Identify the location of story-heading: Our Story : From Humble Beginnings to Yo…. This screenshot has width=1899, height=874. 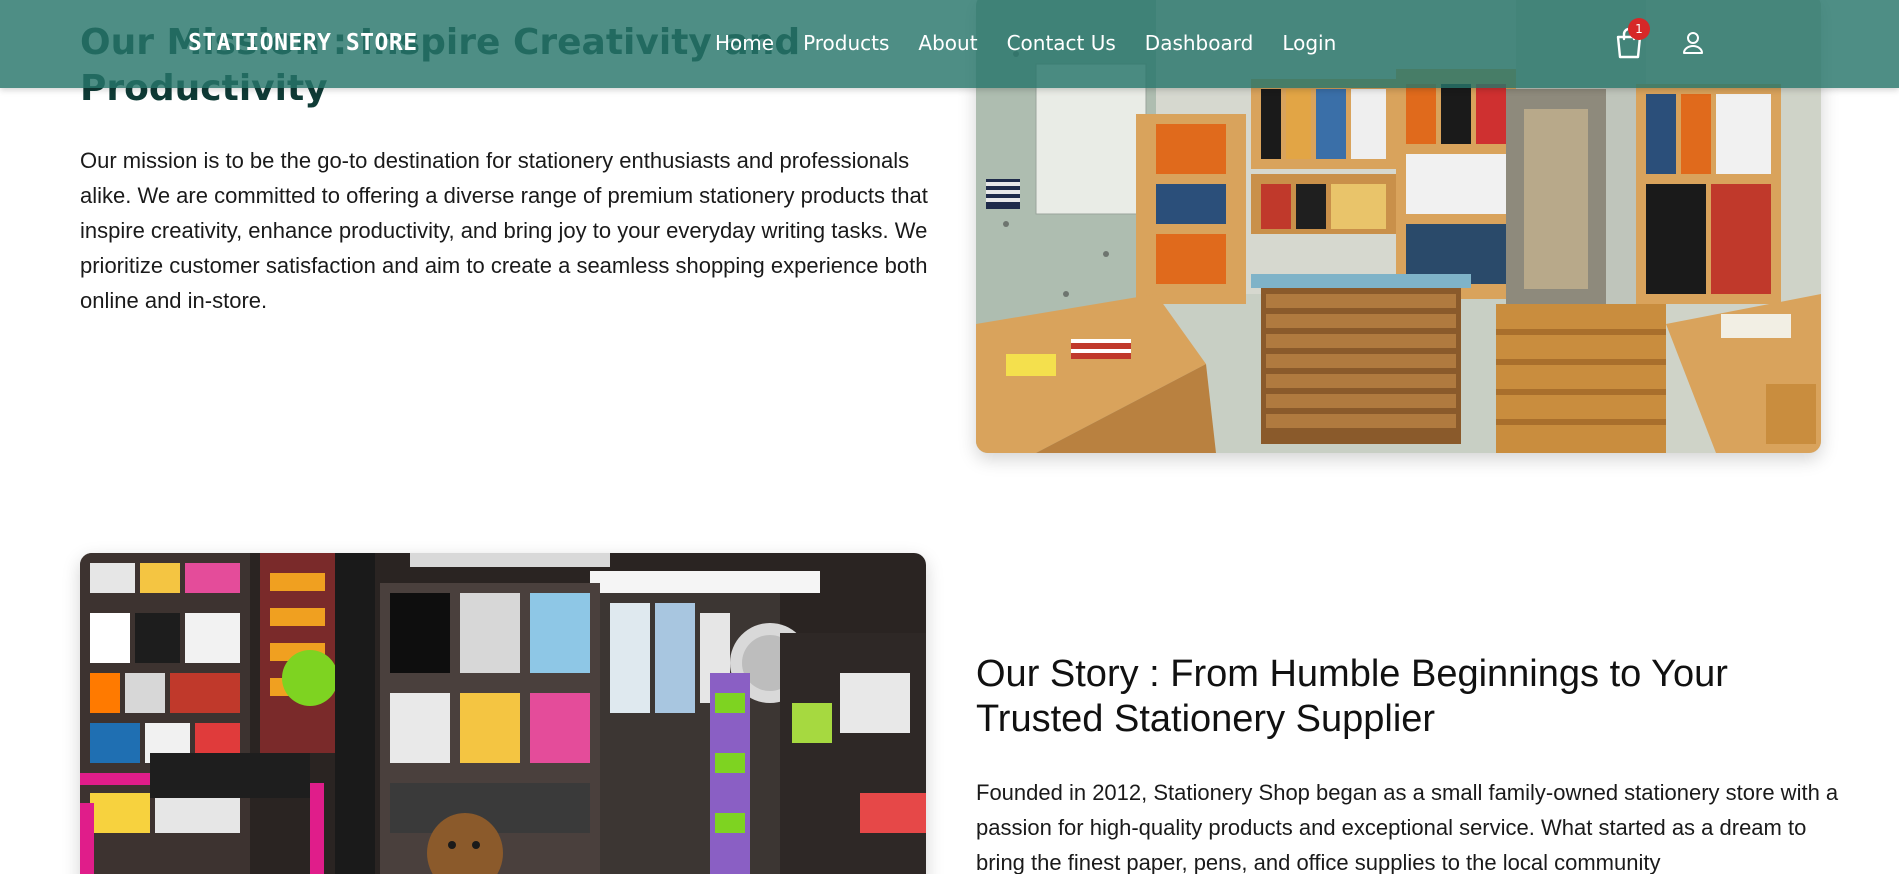
(1352, 696).